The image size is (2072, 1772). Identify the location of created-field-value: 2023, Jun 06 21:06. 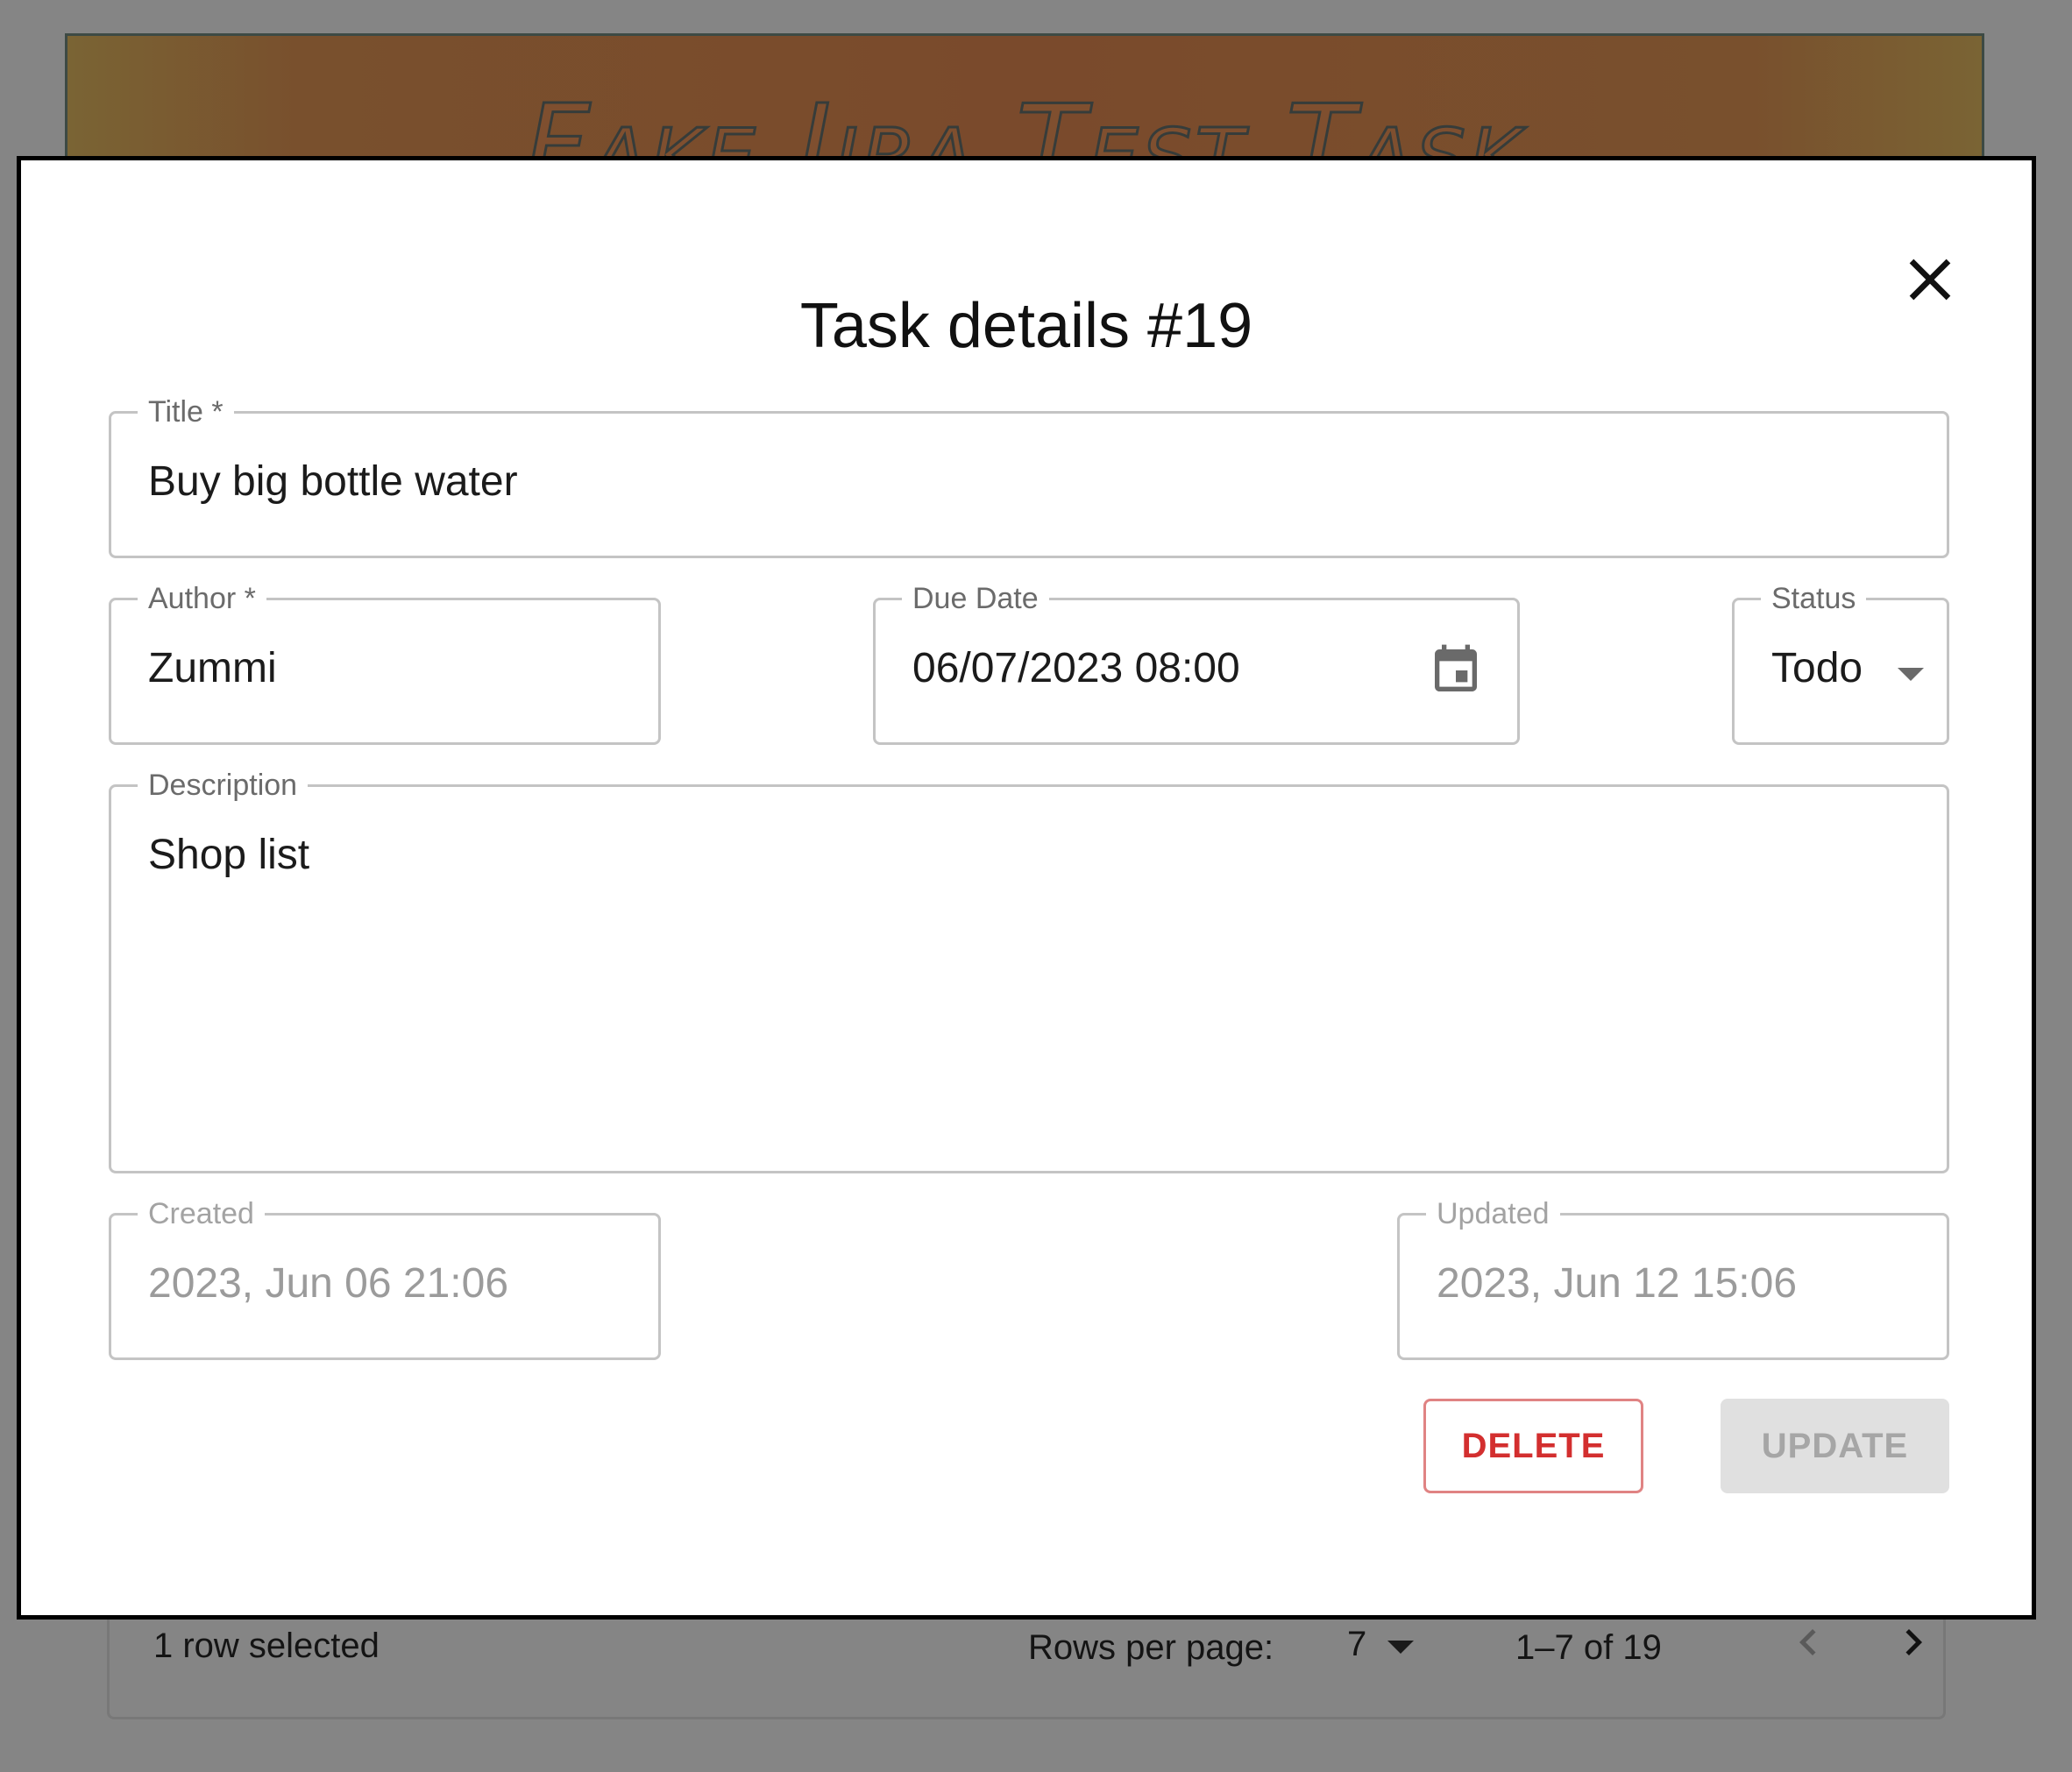
(329, 1283).